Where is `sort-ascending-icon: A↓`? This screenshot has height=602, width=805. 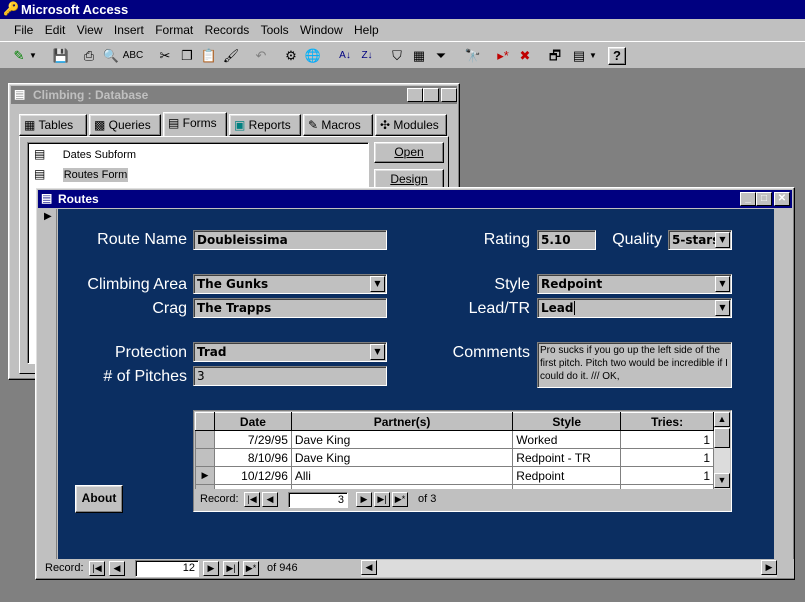
sort-ascending-icon: A↓ is located at coordinates (345, 56).